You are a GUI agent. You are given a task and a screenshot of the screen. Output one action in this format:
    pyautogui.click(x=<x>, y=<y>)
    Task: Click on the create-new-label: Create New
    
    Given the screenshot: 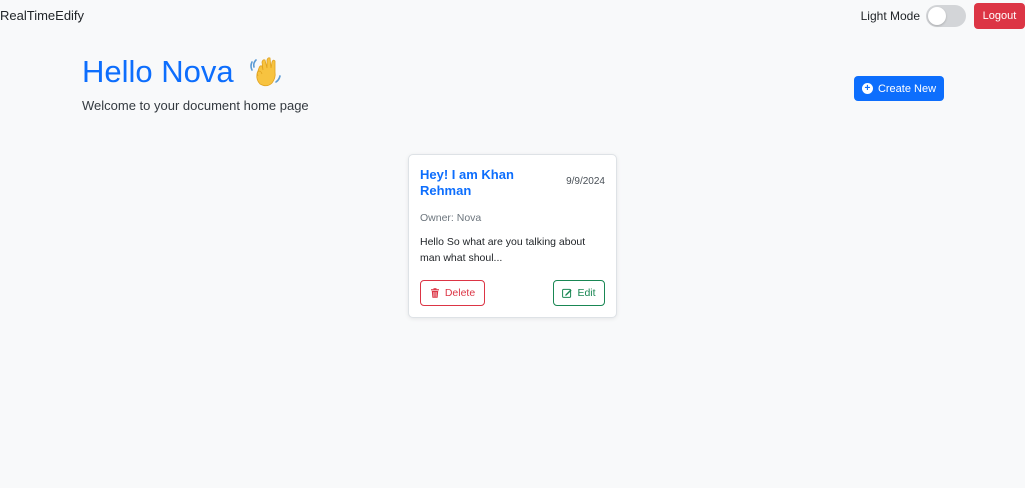 What is the action you would take?
    pyautogui.click(x=907, y=88)
    